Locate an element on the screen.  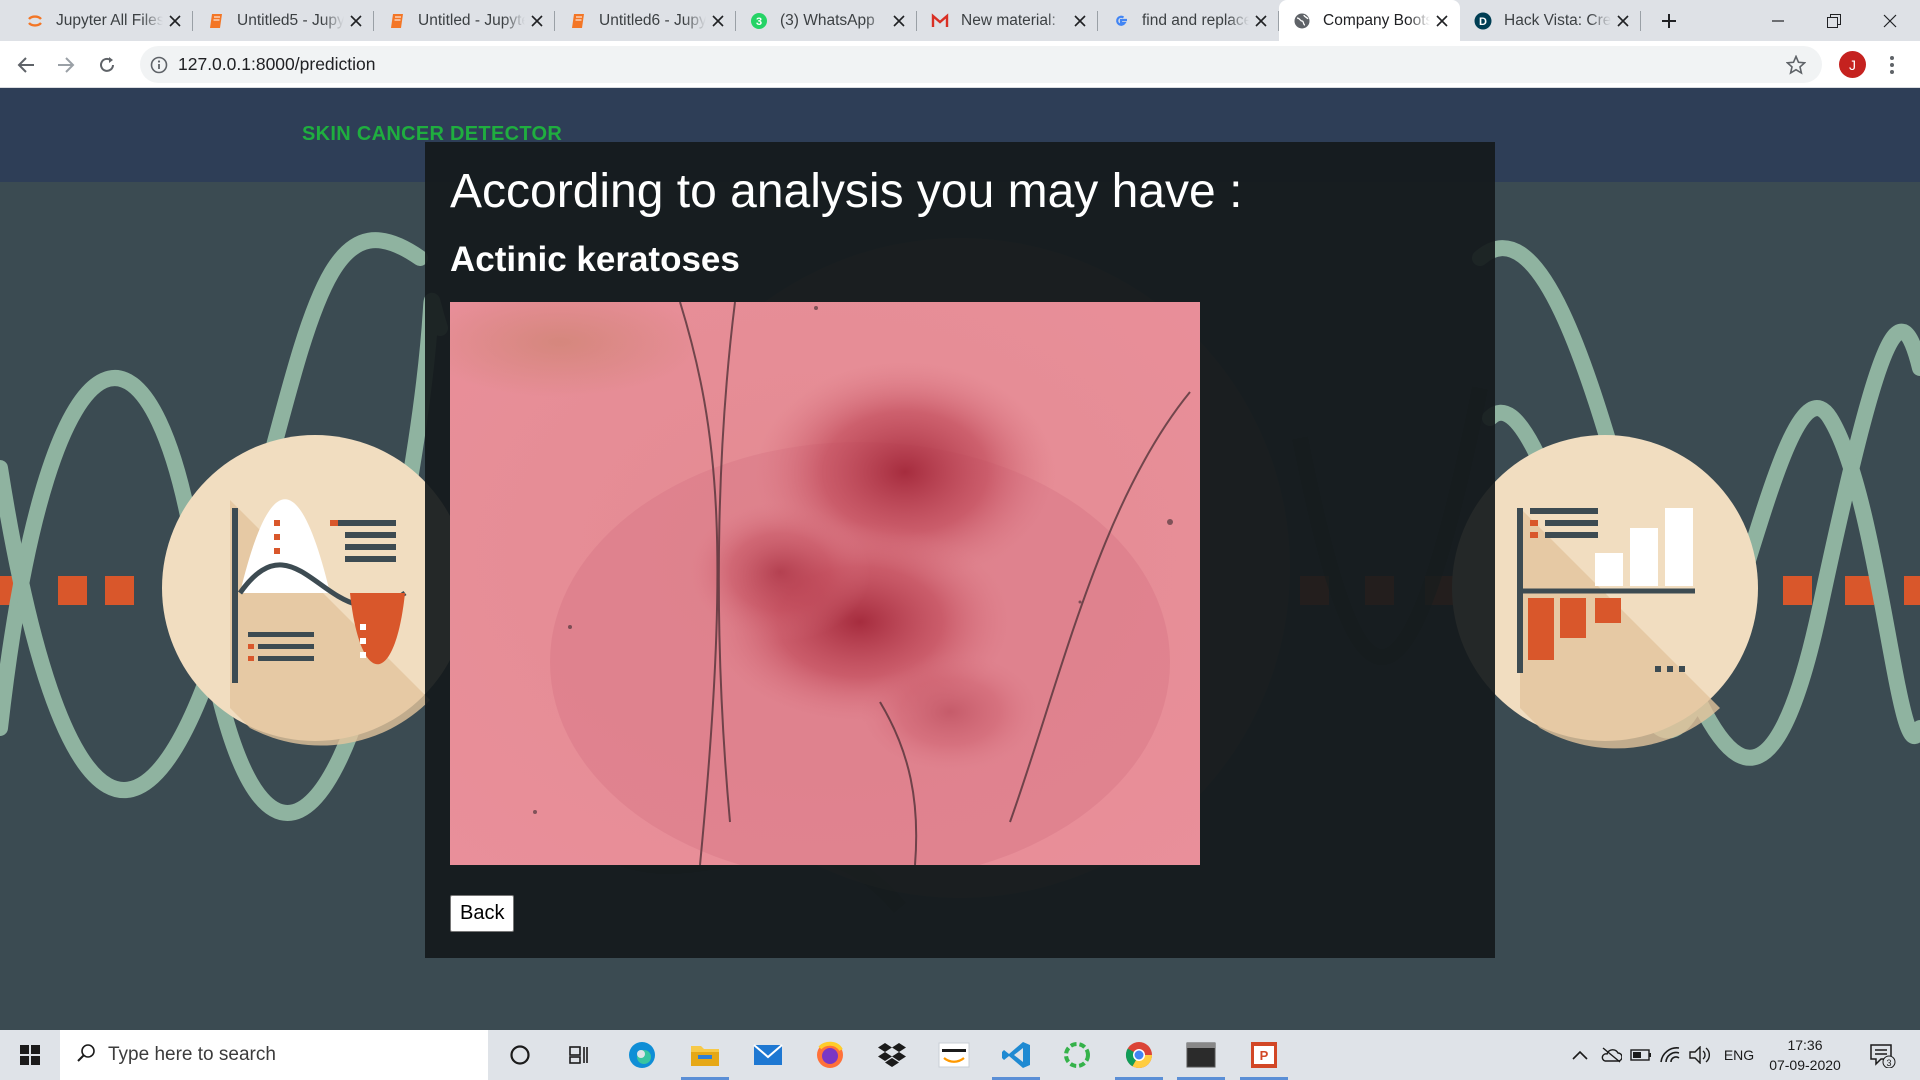
edge-icon is located at coordinates (642, 1055).